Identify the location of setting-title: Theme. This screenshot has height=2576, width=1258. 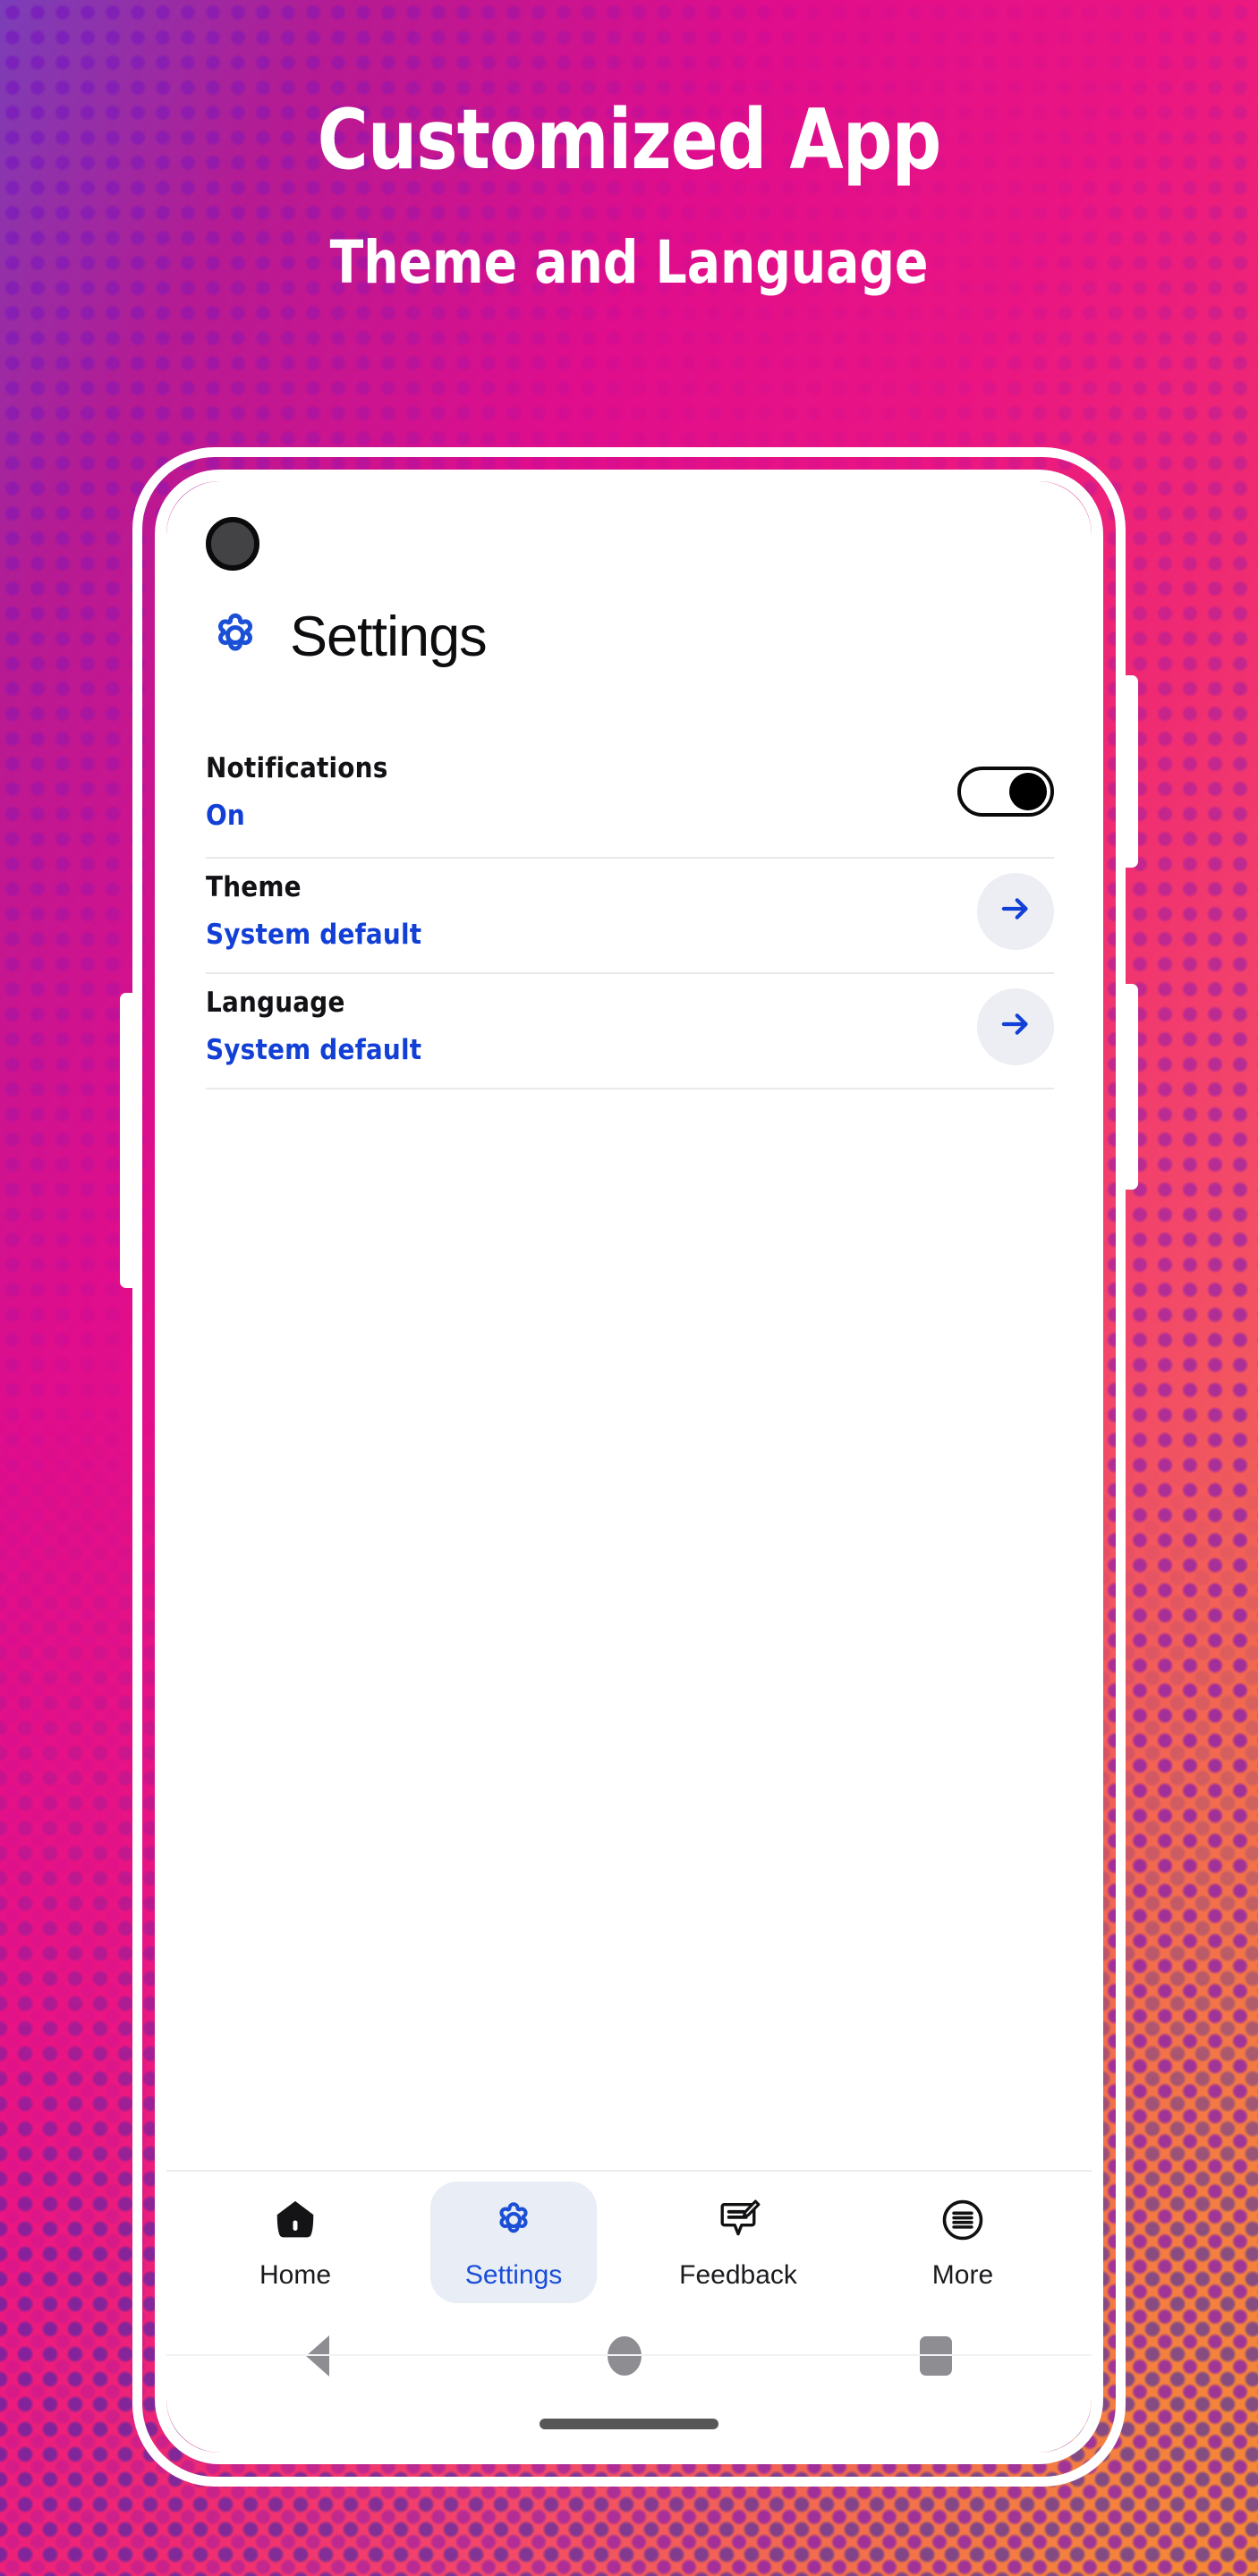
(254, 887).